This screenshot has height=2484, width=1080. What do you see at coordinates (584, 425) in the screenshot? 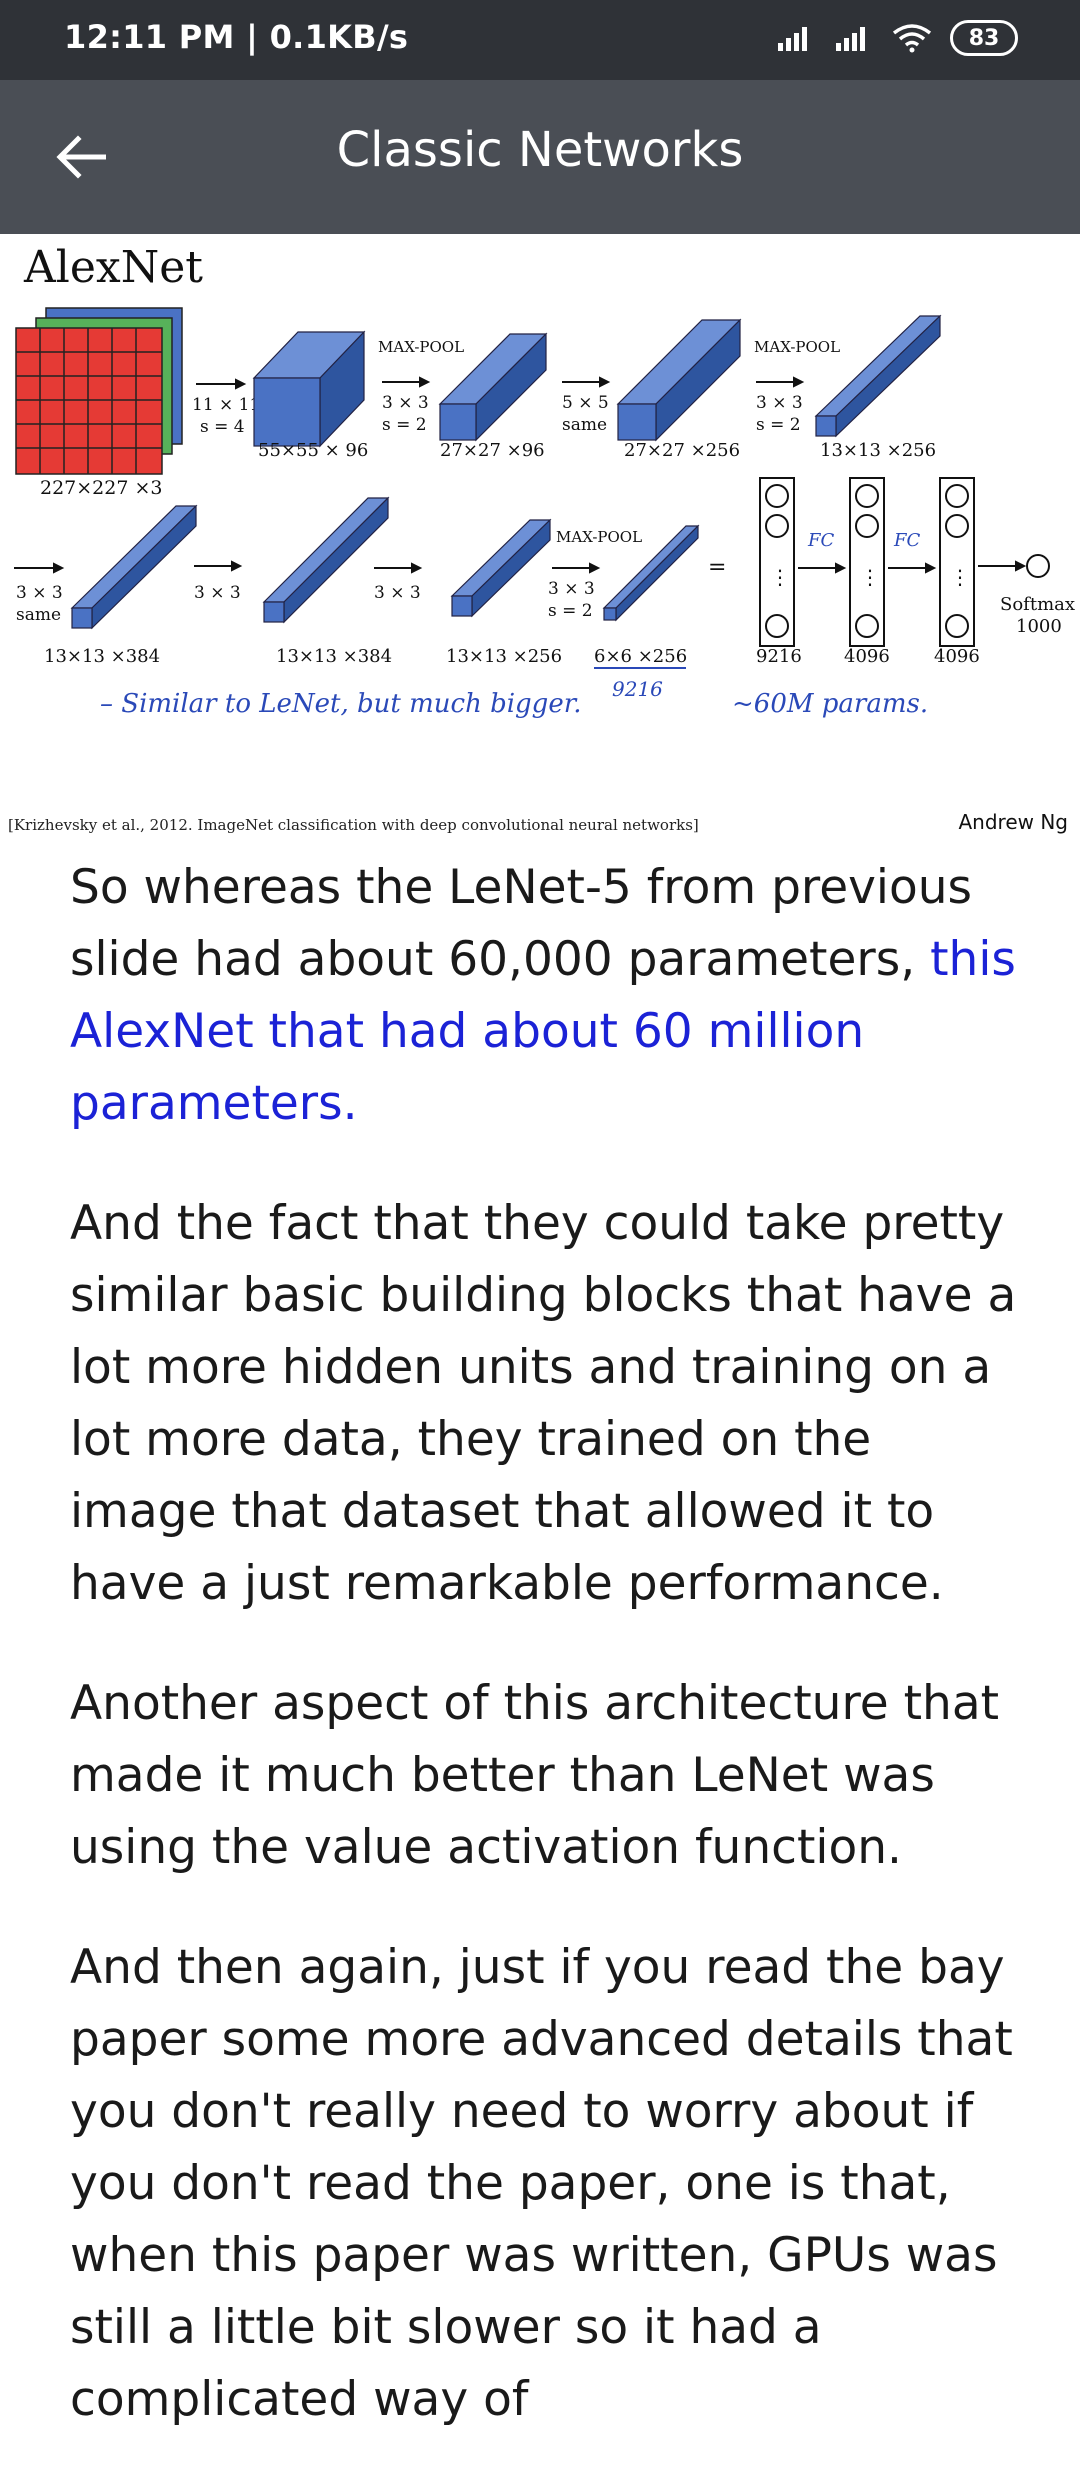
I see `conv2-pad: same` at bounding box center [584, 425].